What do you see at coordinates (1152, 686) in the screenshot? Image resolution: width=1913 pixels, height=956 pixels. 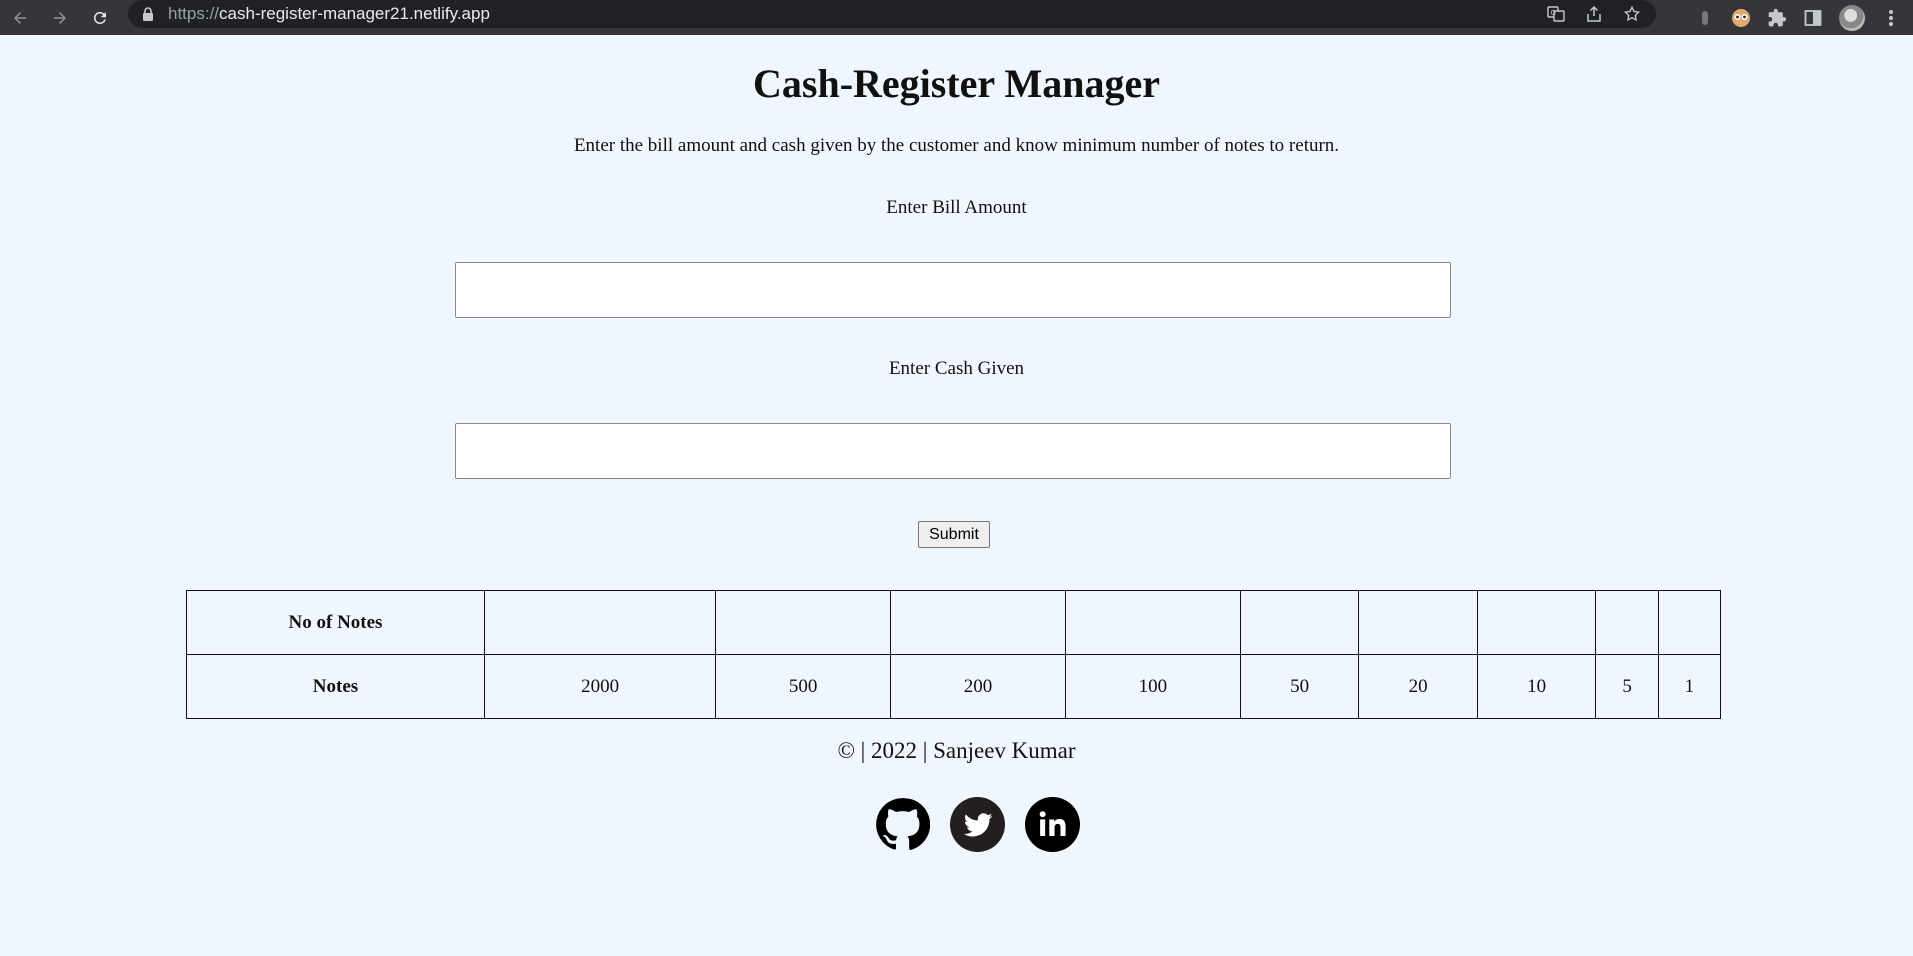 I see `note-value-cell: 100` at bounding box center [1152, 686].